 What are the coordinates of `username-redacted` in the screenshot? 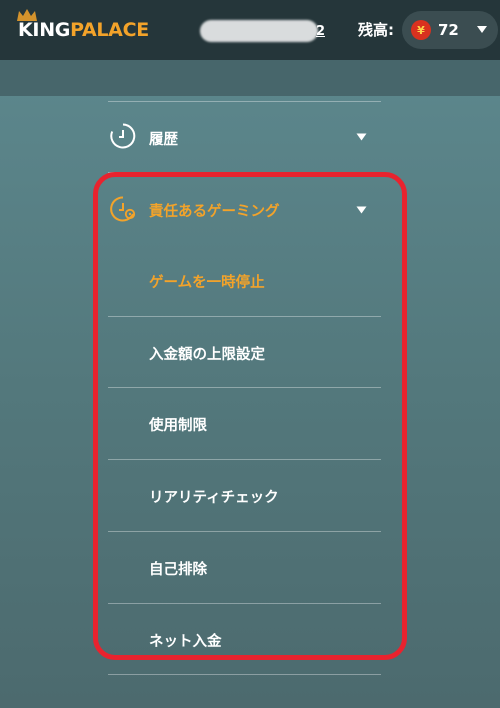 It's located at (259, 31).